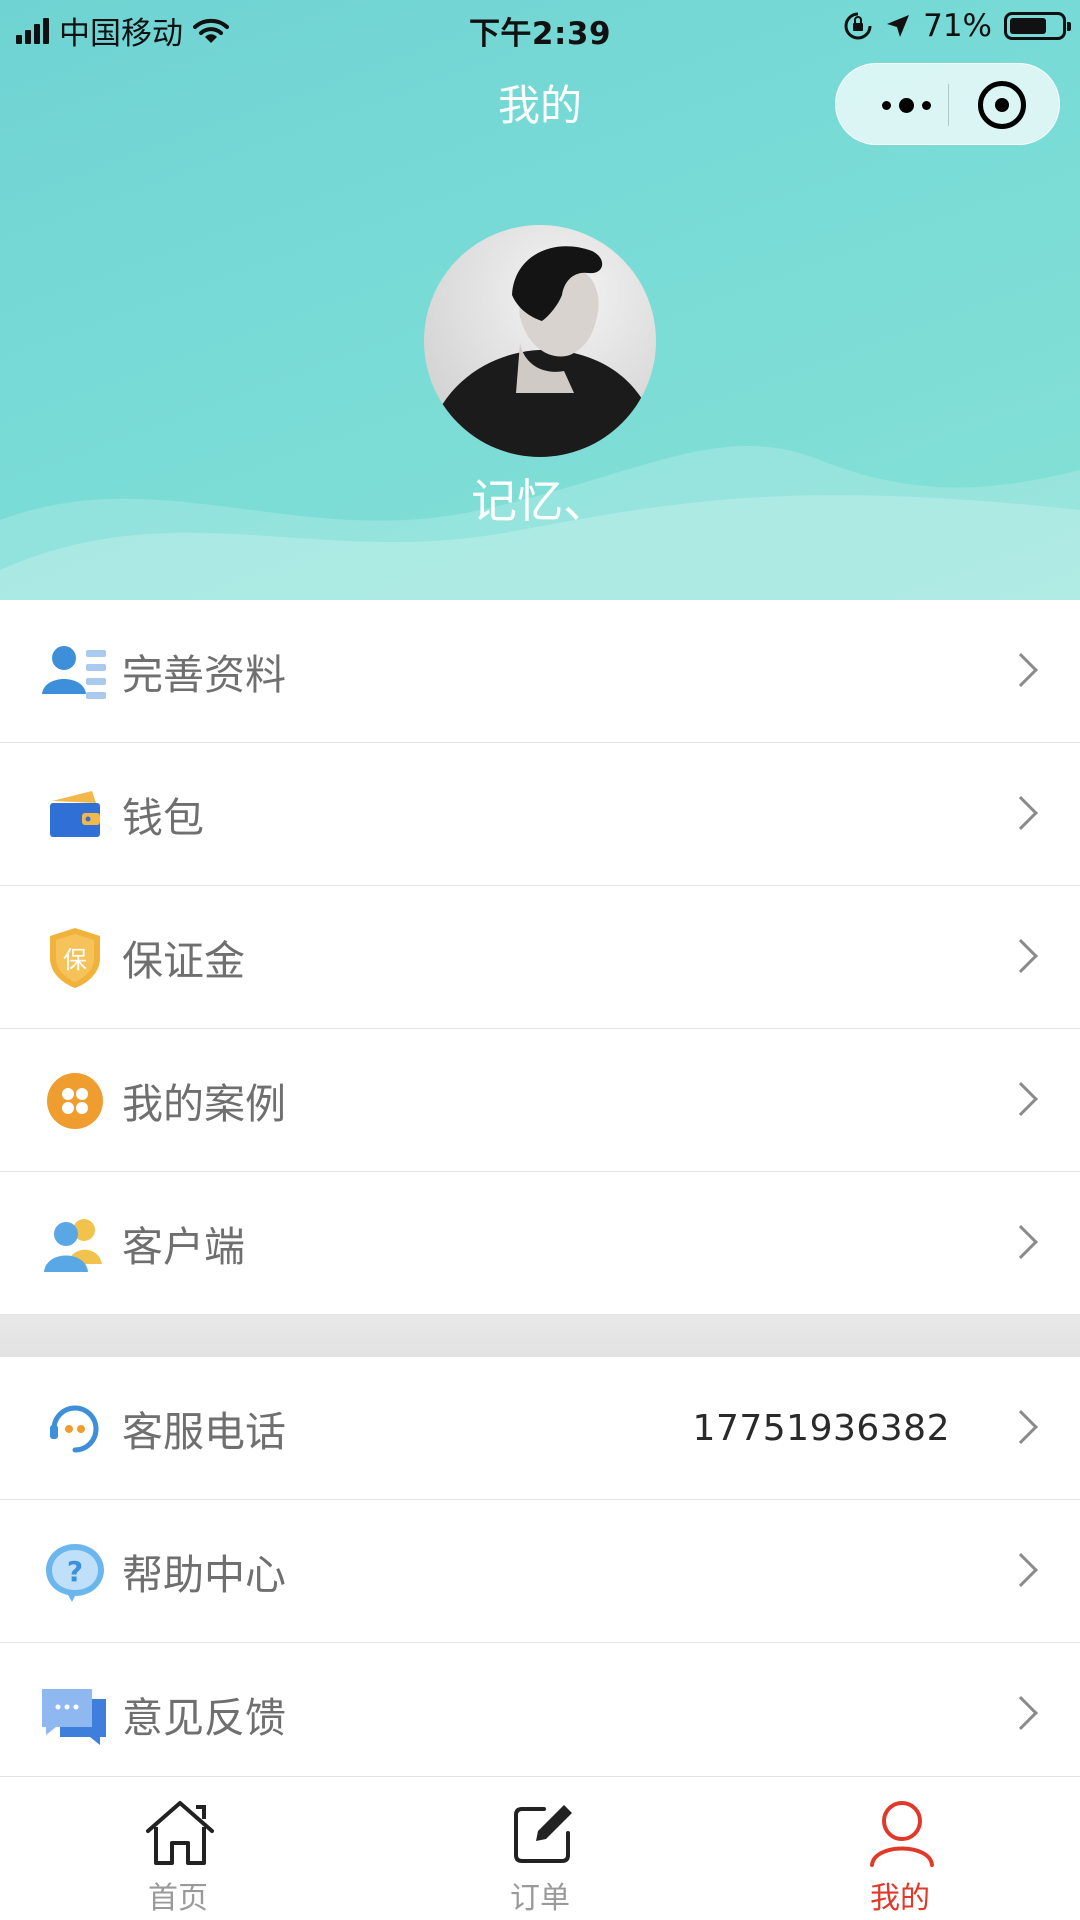  I want to click on menu-label: 客服电话, so click(204, 1432).